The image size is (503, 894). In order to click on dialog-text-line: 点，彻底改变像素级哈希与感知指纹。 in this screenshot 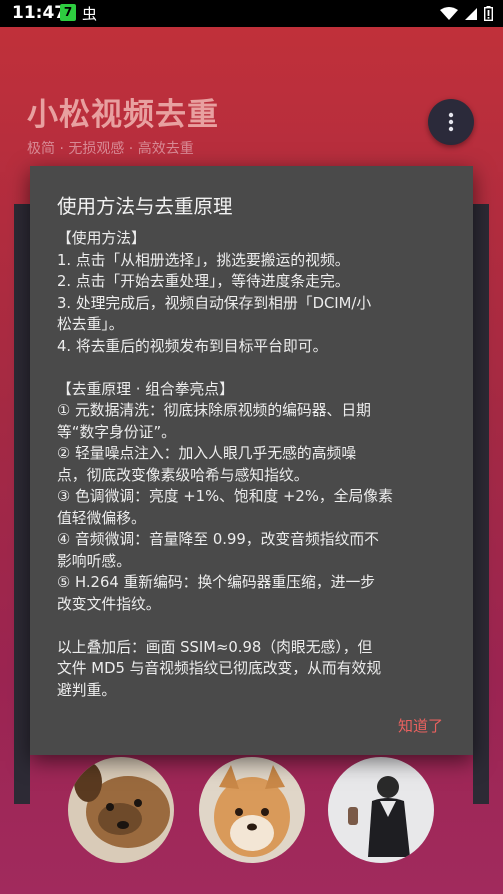, I will do `click(183, 475)`.